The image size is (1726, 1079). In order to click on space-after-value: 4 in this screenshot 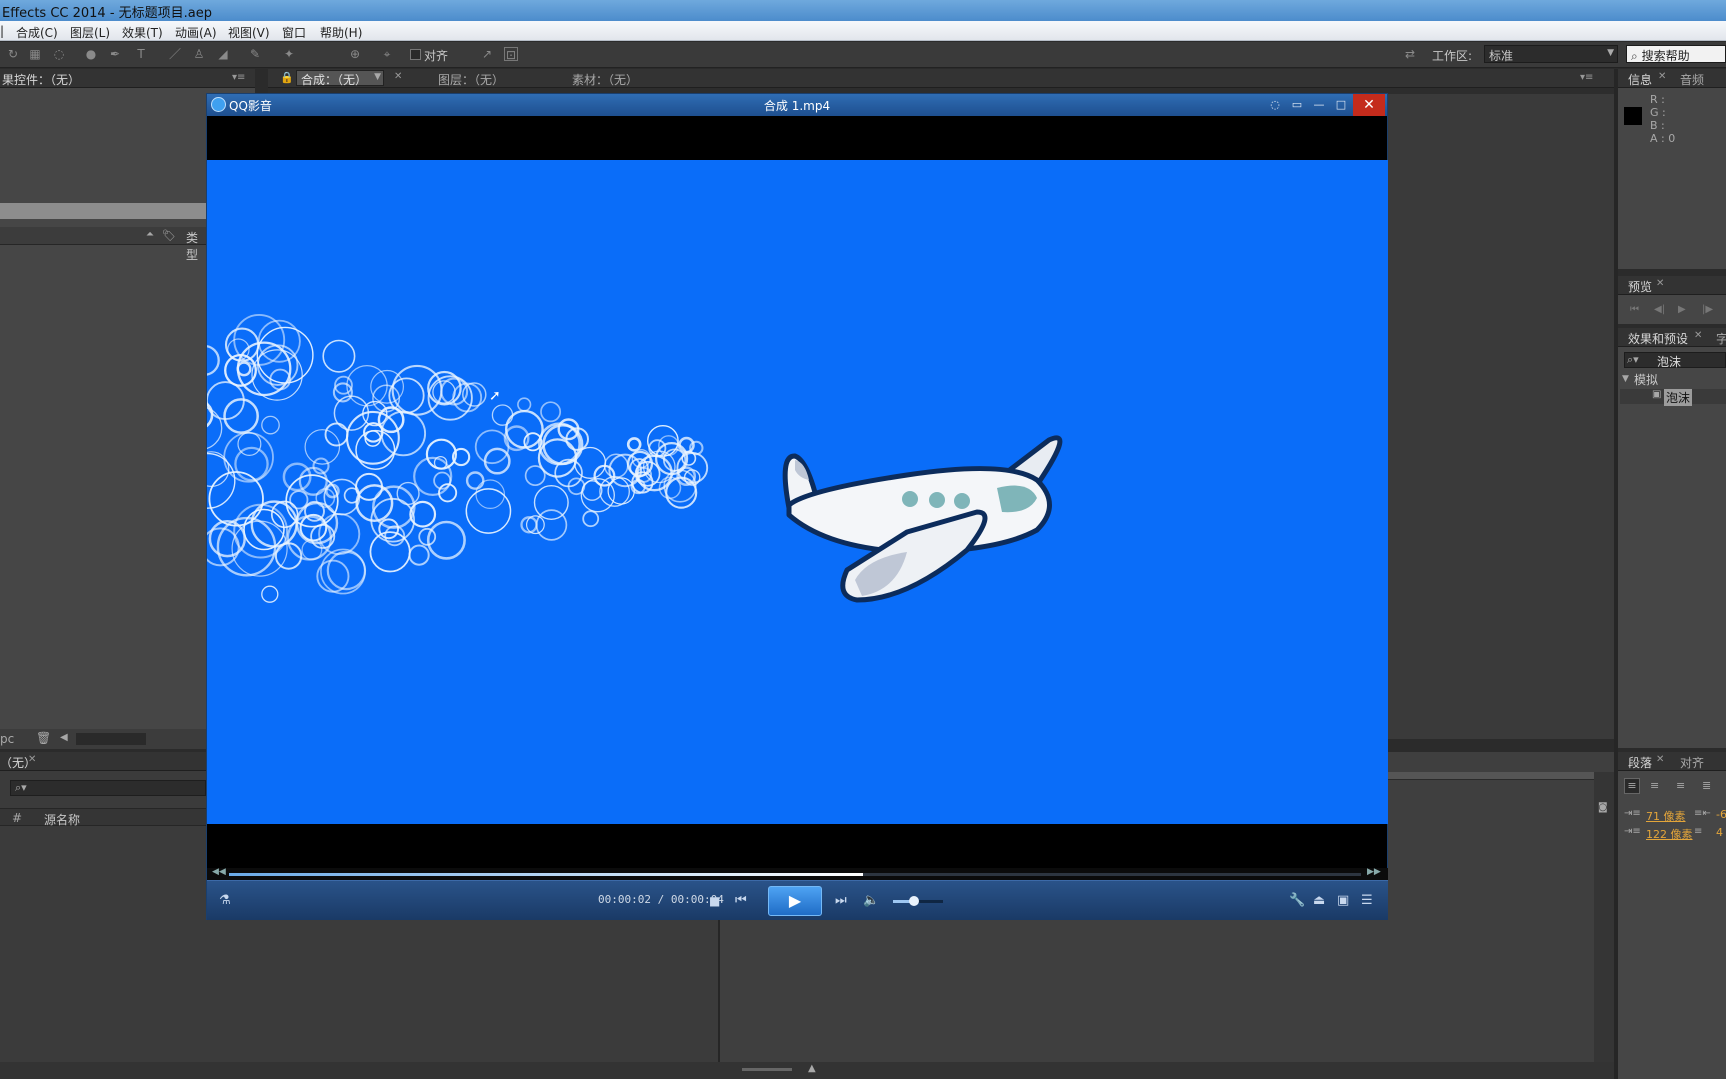, I will do `click(1719, 832)`.